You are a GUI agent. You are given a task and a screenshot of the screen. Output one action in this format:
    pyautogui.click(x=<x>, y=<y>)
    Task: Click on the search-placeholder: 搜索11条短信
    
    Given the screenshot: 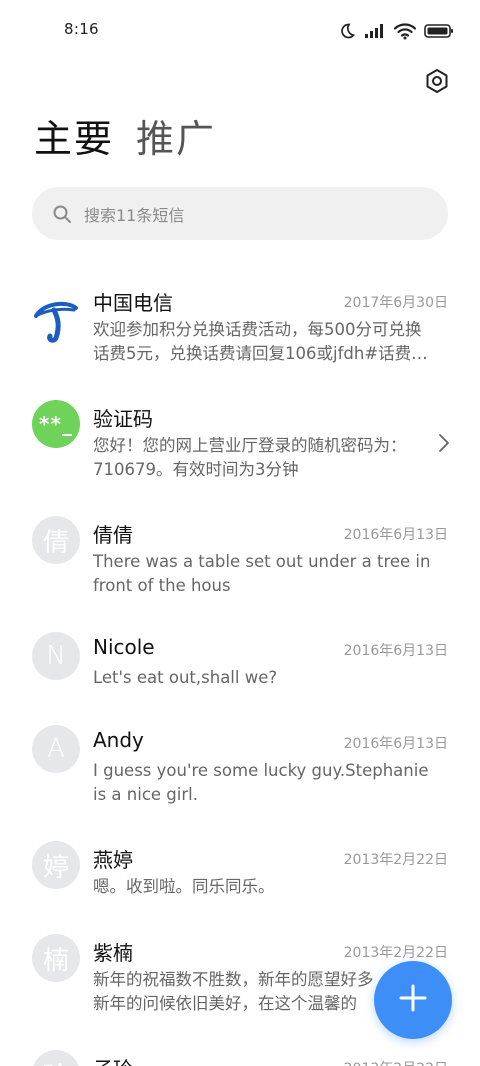 What is the action you would take?
    pyautogui.click(x=134, y=215)
    